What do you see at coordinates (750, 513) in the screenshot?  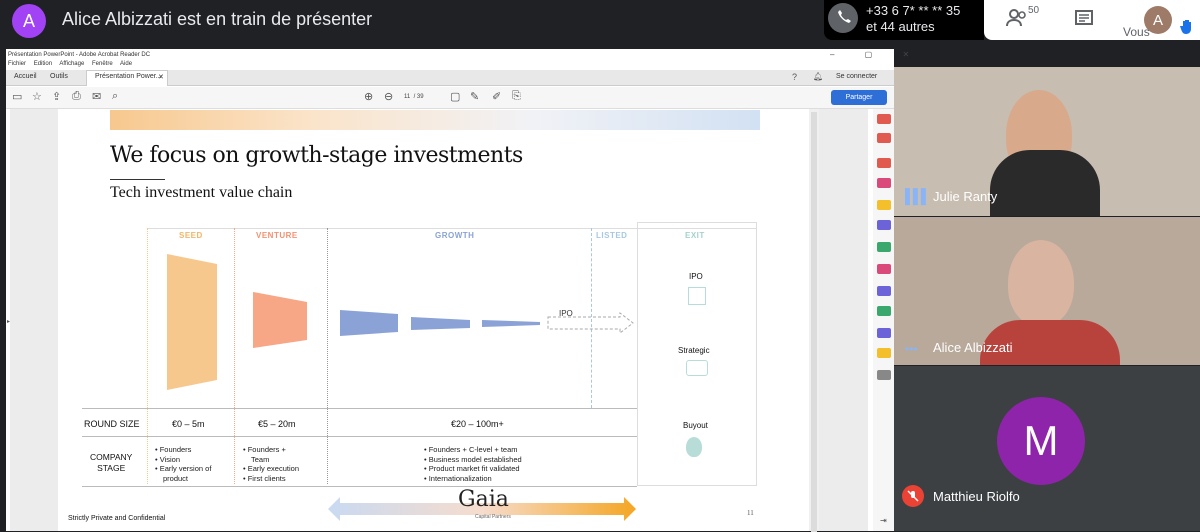 I see `slide-page-number: 11` at bounding box center [750, 513].